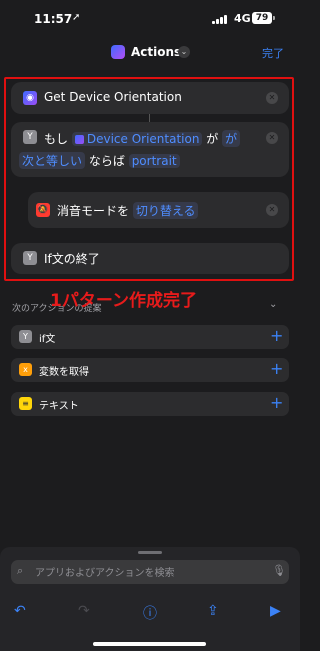 The height and width of the screenshot is (651, 320). I want to click on suggestion-label: 変数を取得, so click(64, 372).